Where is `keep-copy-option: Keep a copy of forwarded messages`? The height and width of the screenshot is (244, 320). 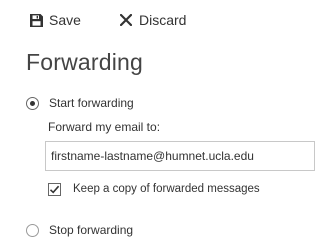
keep-copy-option: Keep a copy of forwarded messages is located at coordinates (154, 189).